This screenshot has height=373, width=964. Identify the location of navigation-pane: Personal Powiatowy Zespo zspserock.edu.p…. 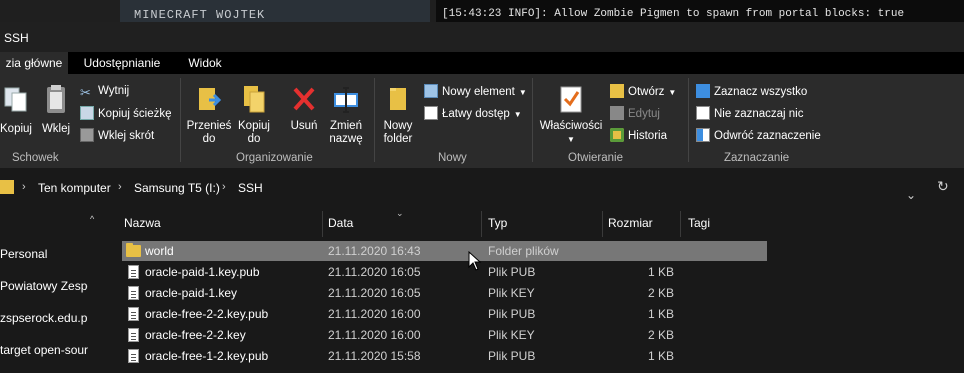
(52, 290).